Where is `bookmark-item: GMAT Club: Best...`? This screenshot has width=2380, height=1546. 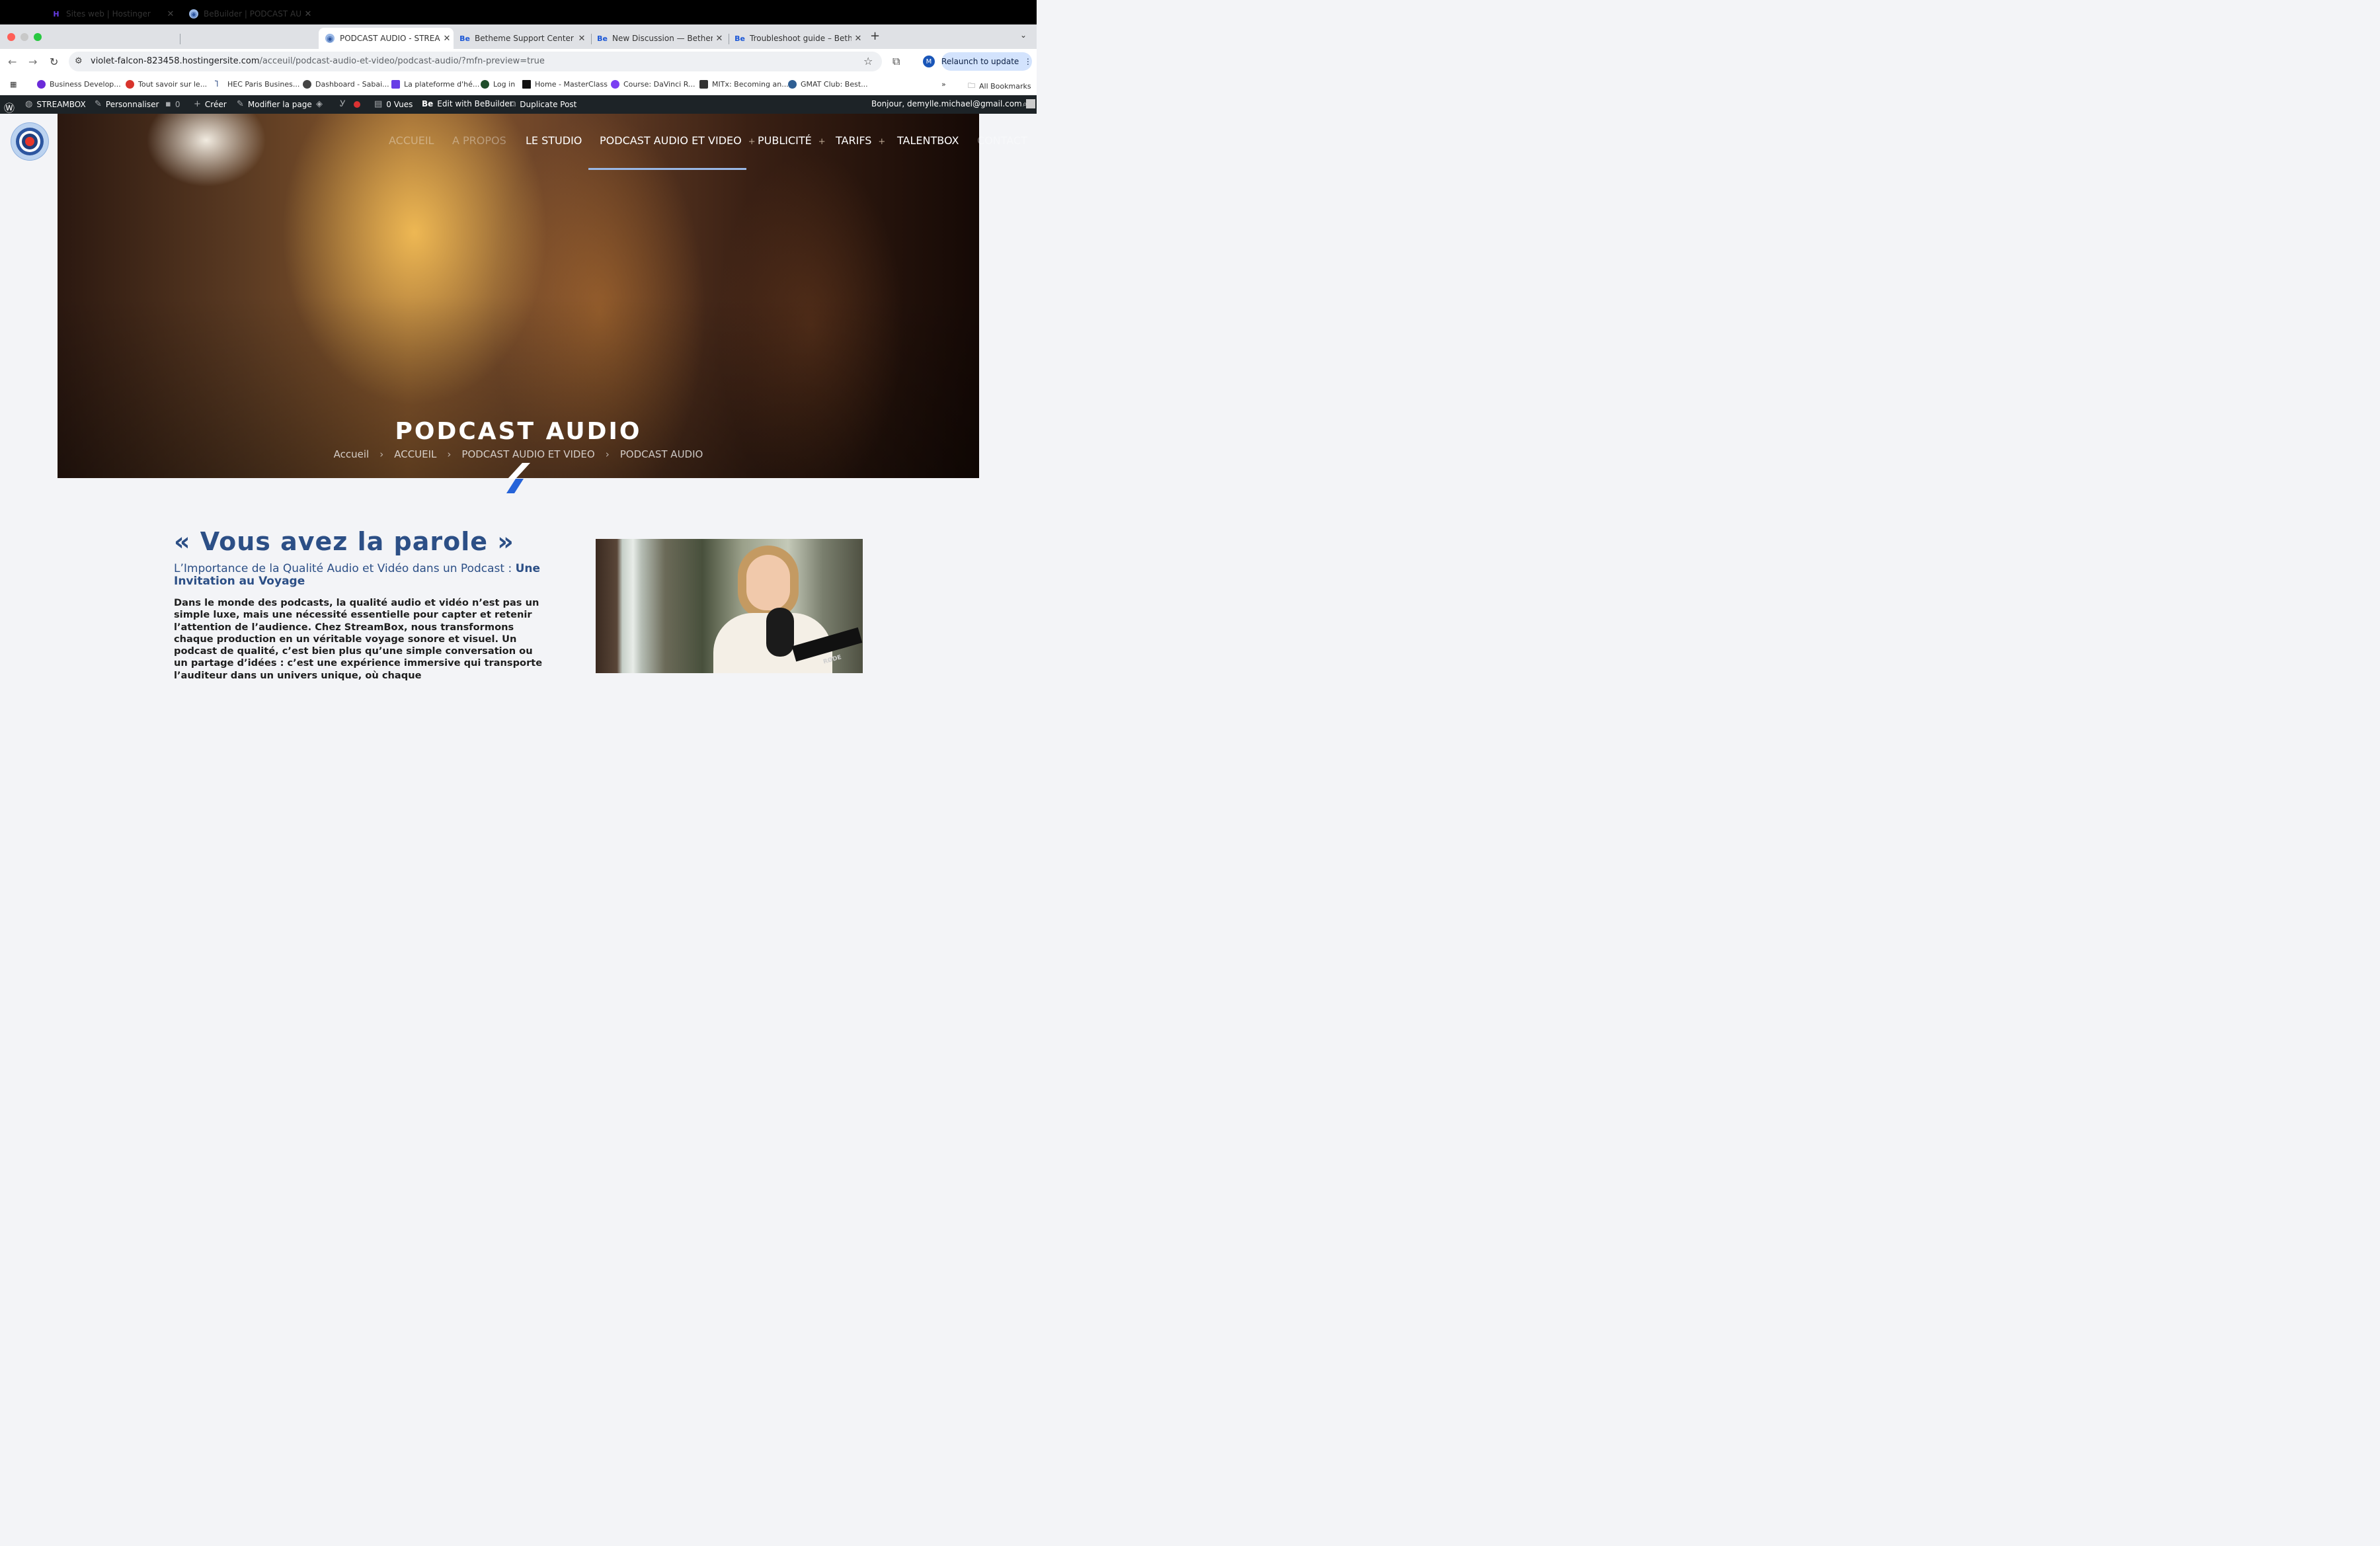
bookmark-item: GMAT Club: Best... is located at coordinates (828, 84).